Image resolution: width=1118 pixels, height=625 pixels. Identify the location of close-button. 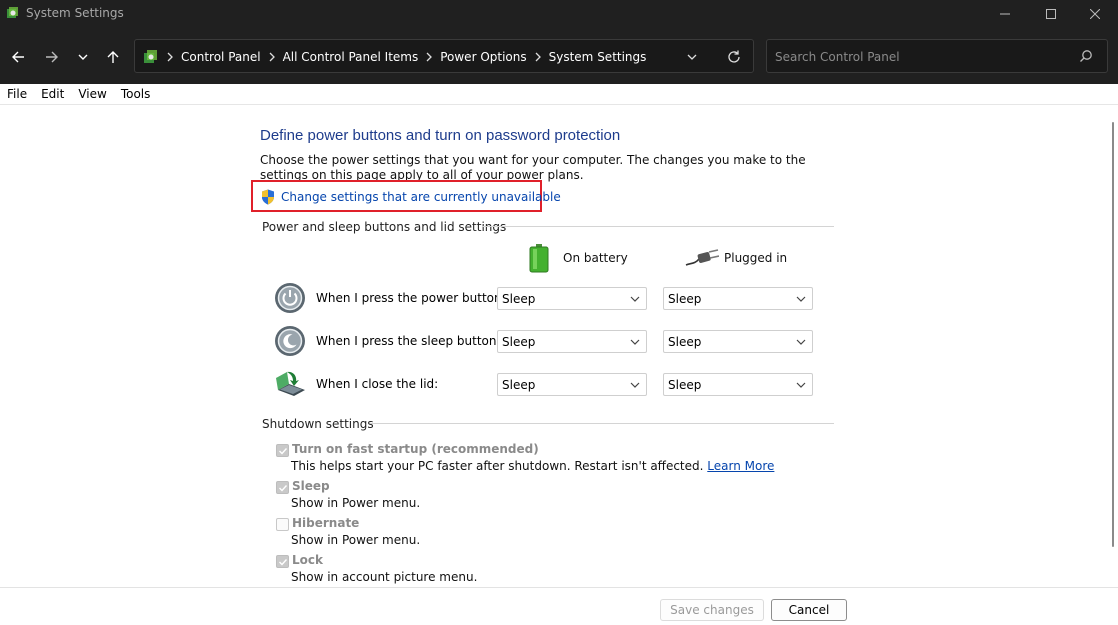
(1095, 14).